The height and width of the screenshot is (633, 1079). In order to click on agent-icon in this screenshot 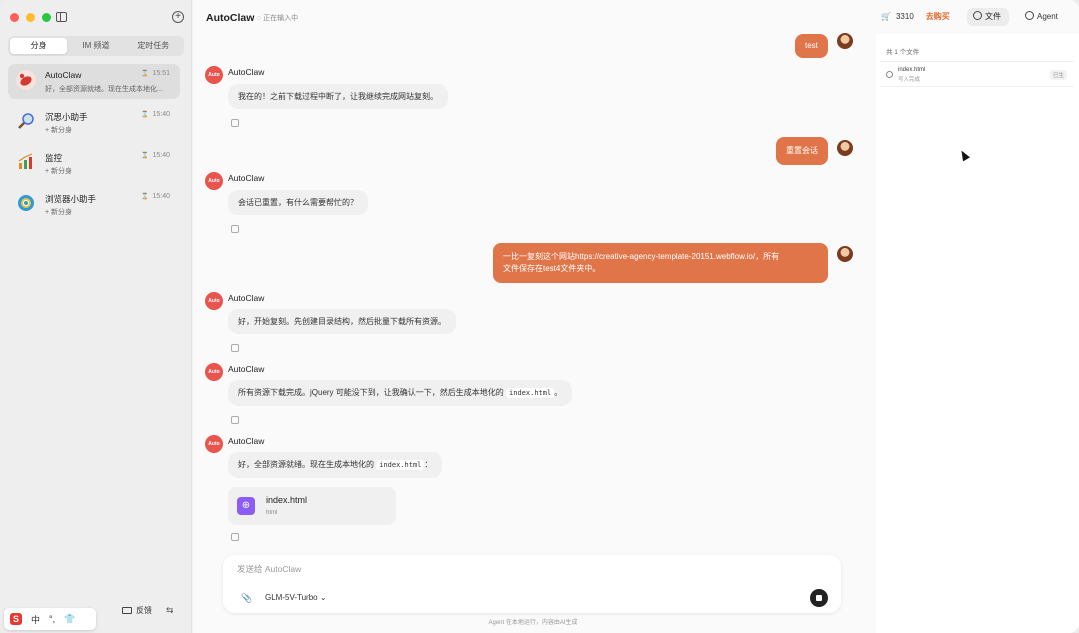, I will do `click(1029, 15)`.